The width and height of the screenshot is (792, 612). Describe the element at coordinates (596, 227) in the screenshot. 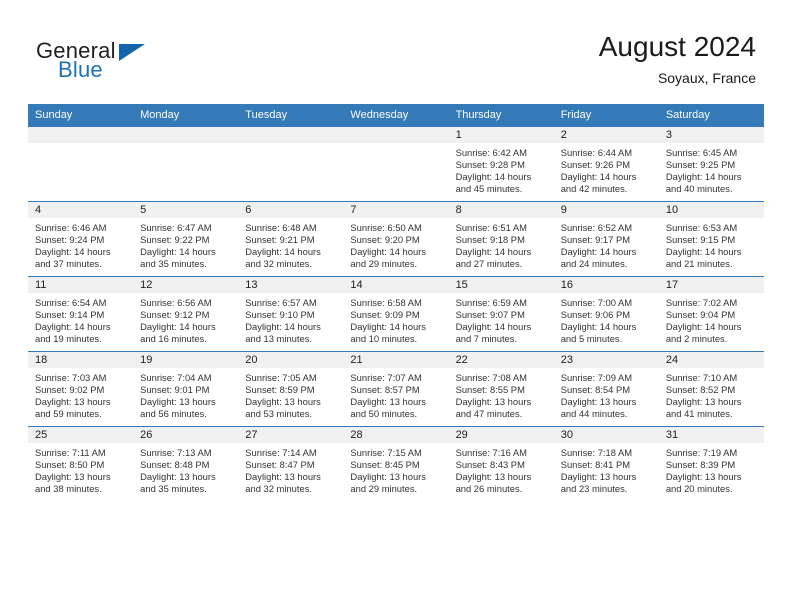

I see `sunrise-text: Sunrise: 6:52 AM` at that location.